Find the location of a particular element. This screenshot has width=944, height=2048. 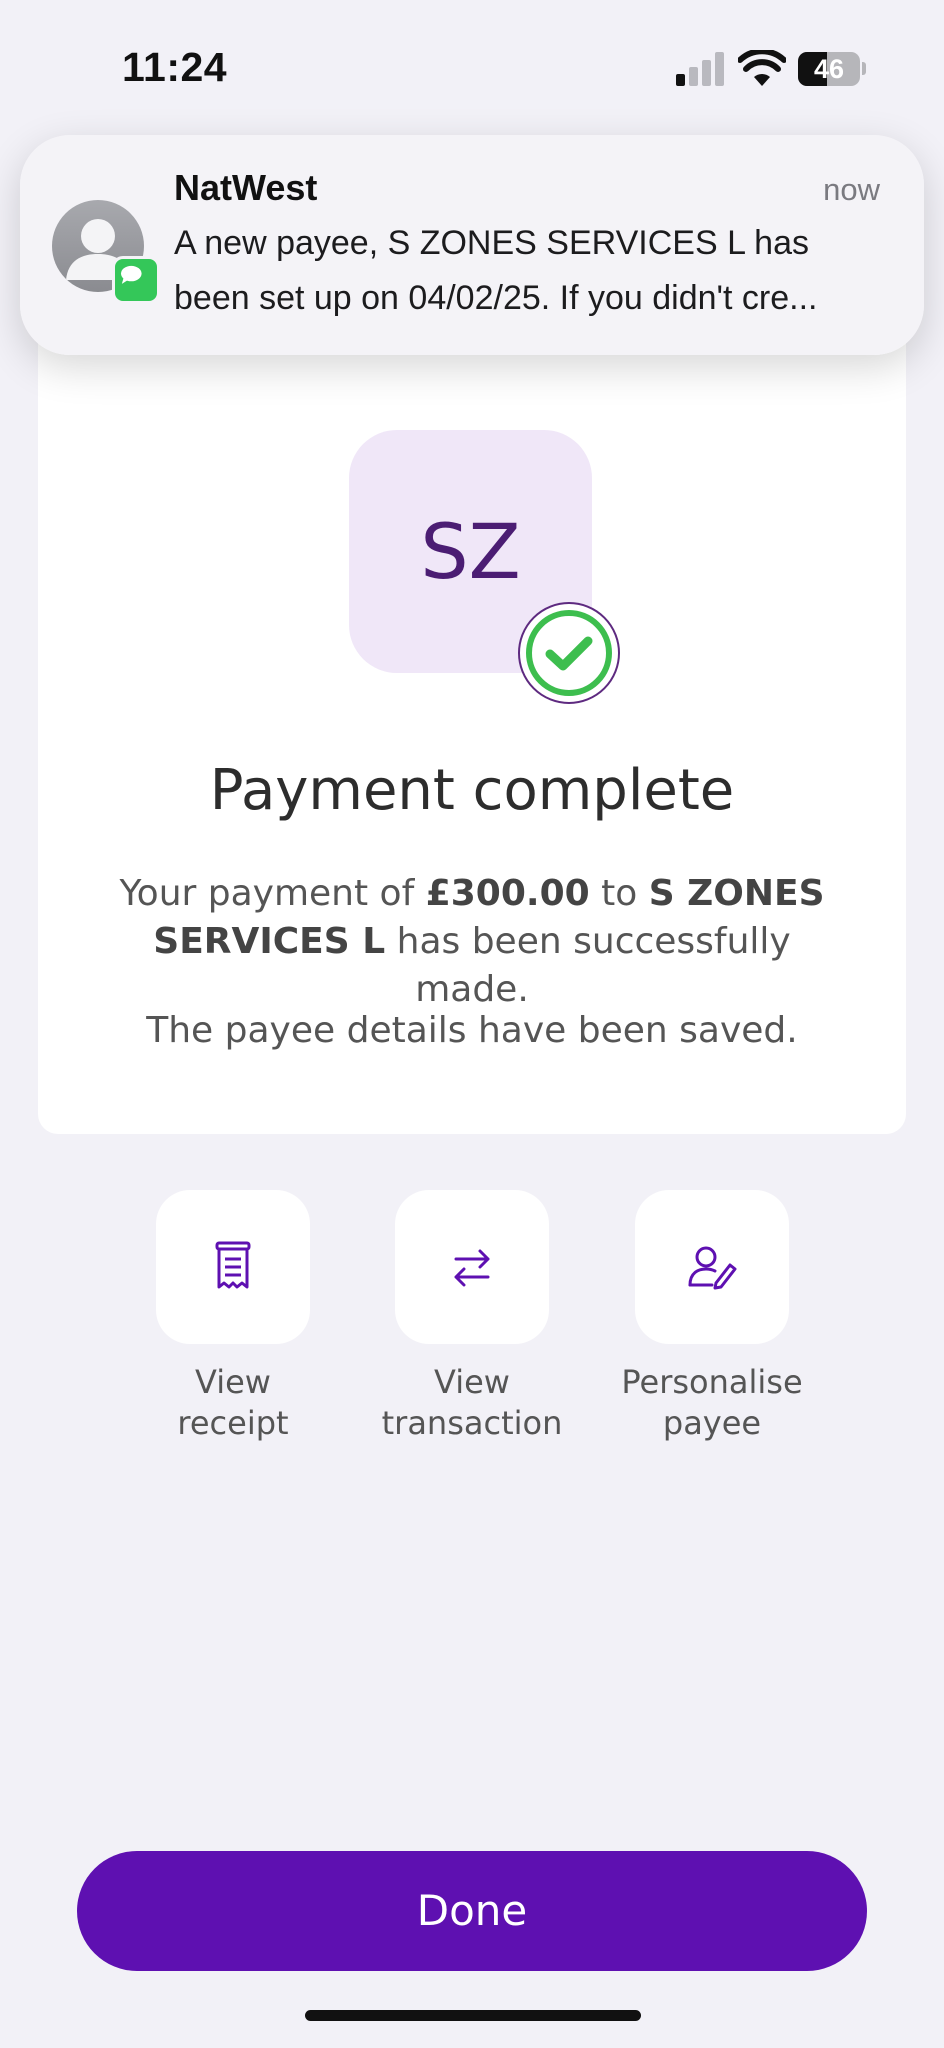

status-bar: 11:24 46 is located at coordinates (472, 65).